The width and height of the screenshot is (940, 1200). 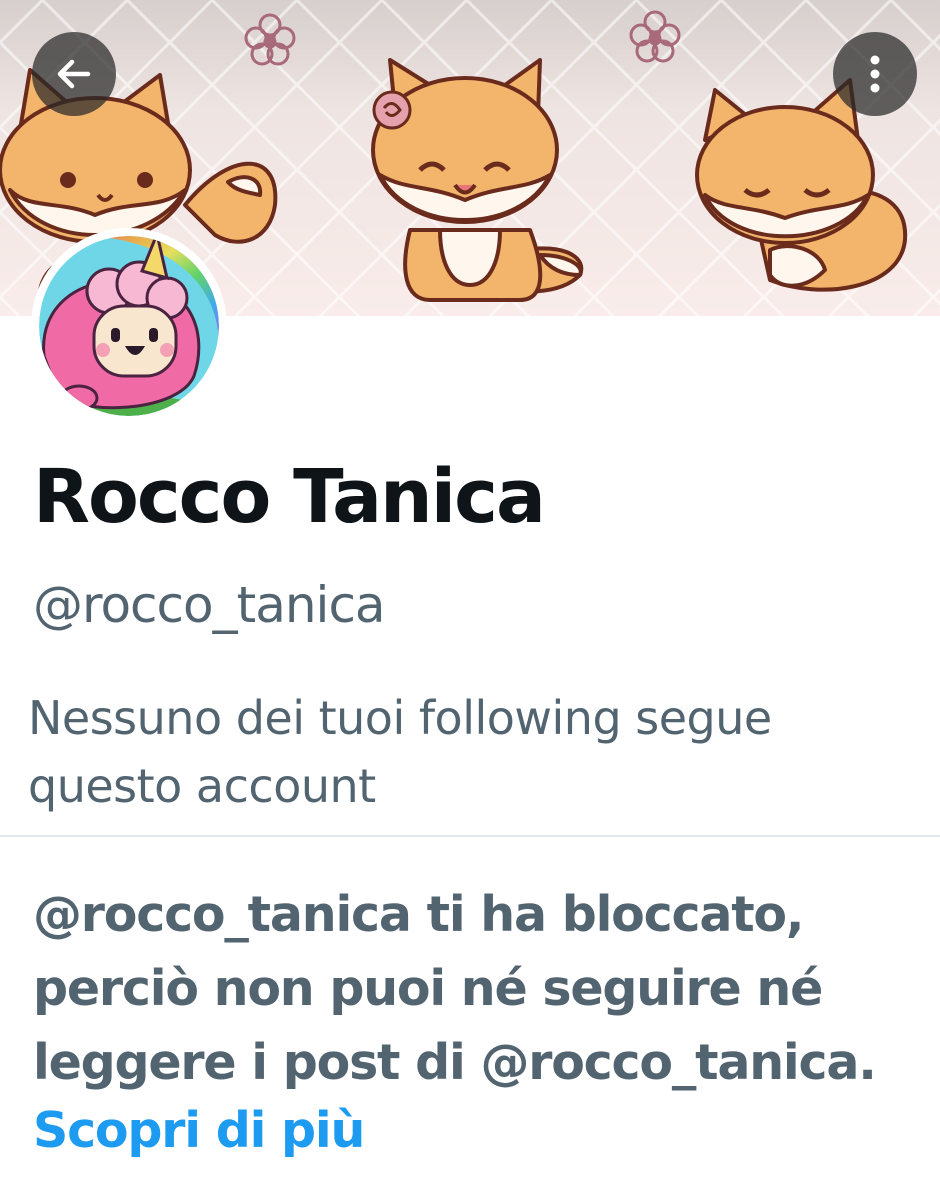 I want to click on more-vertical-icon, so click(x=875, y=74).